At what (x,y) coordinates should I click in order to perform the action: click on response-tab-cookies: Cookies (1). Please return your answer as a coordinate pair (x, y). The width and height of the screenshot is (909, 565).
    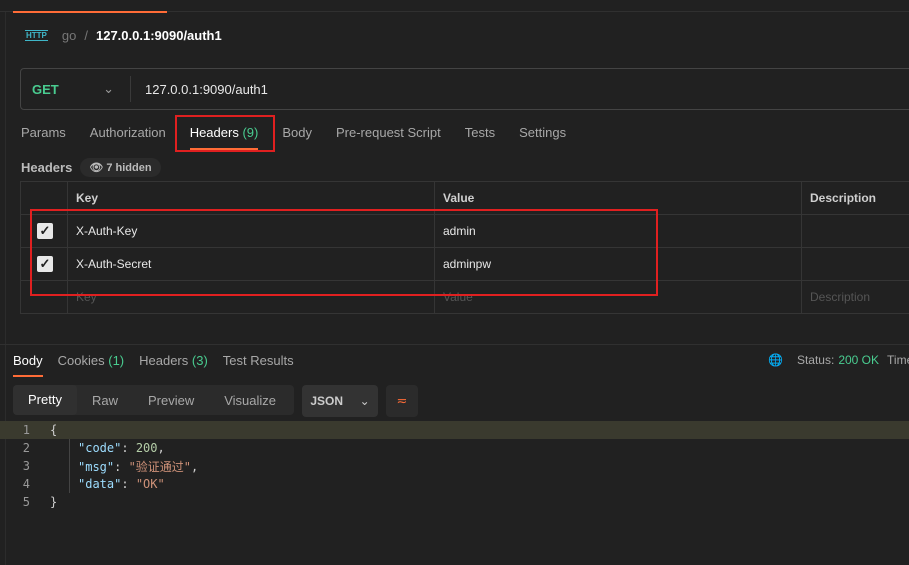
    Looking at the image, I should click on (91, 360).